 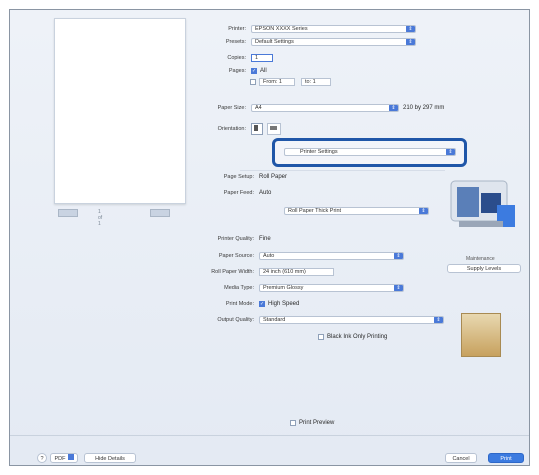 I want to click on paper-source-select: Auto ⇕, so click(x=331, y=256).